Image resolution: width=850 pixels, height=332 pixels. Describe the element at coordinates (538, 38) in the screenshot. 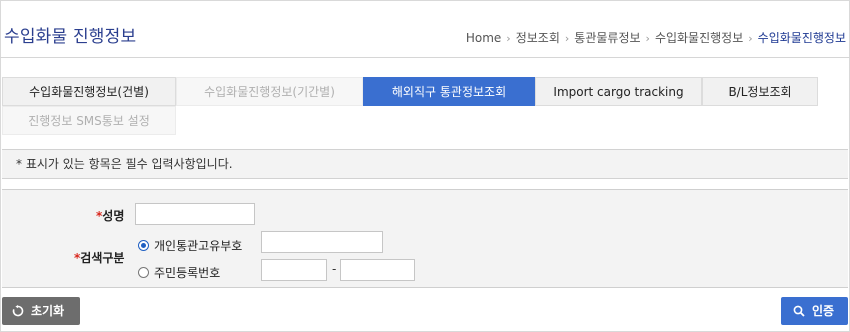

I see `breadcrumb-item: 정보조회` at that location.